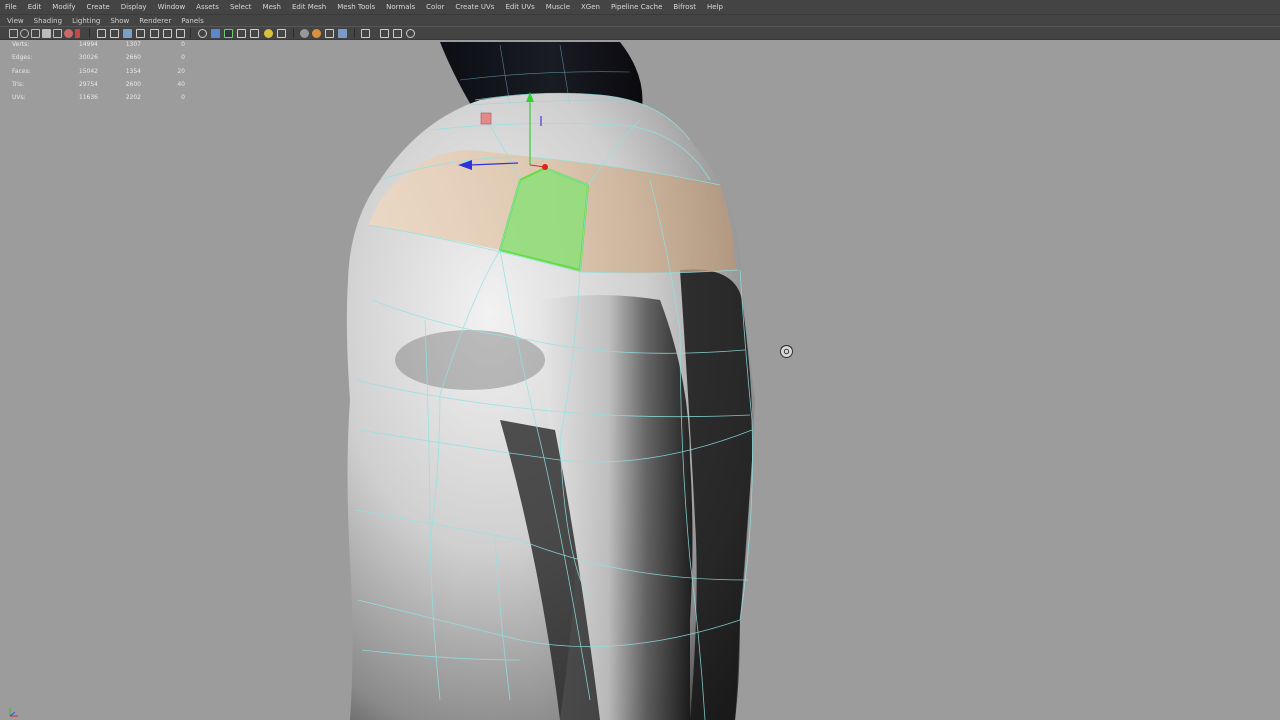 The image size is (1280, 720). Describe the element at coordinates (127, 33) in the screenshot. I see `wireframe-on-shaded-icon` at that location.